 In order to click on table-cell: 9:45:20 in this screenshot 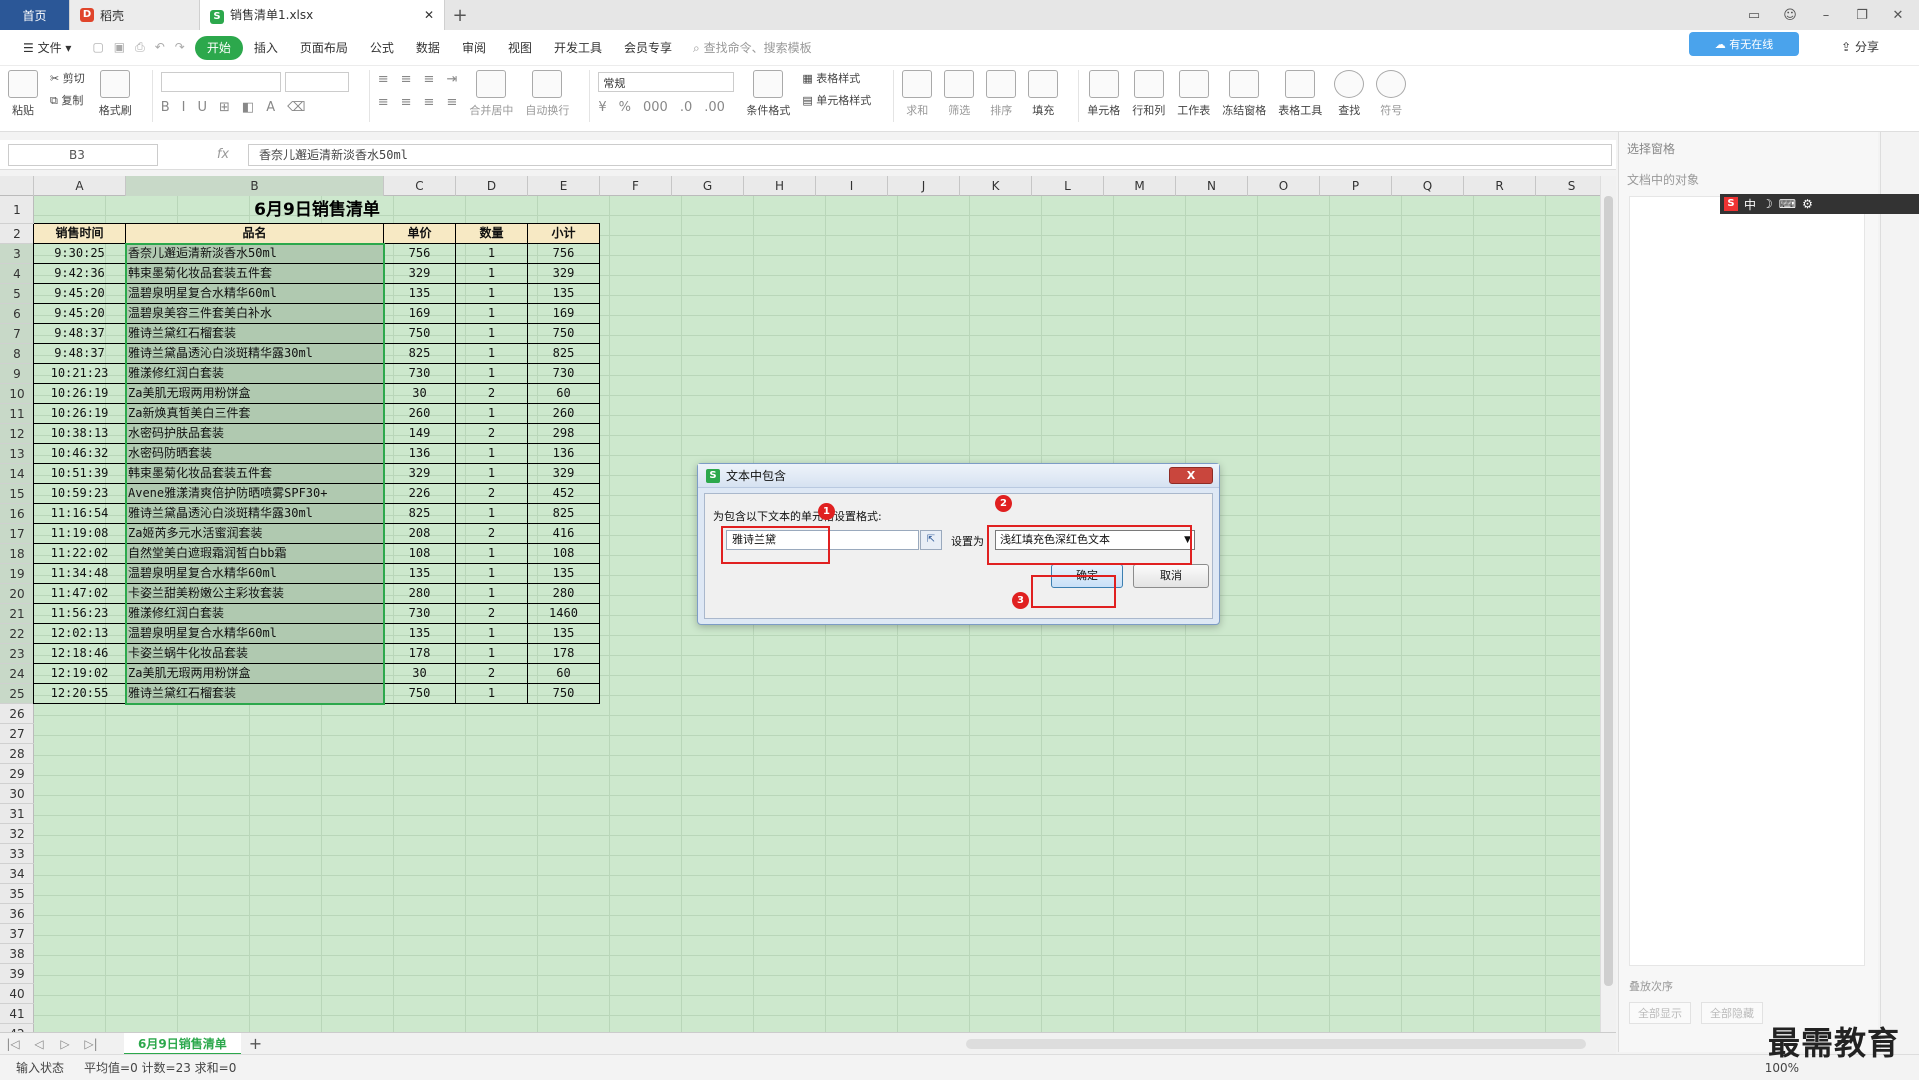, I will do `click(80, 294)`.